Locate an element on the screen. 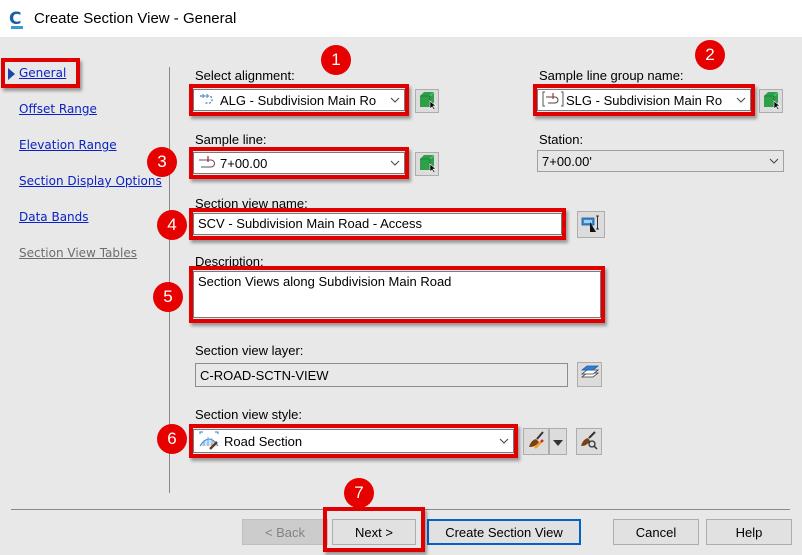 The image size is (802, 555). alignment-label: Select alignment: is located at coordinates (245, 75).